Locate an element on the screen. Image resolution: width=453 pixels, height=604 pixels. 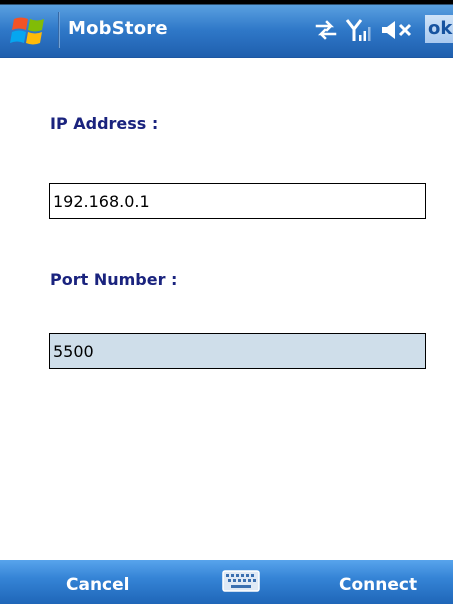
connect-softkey: Connect is located at coordinates (378, 582).